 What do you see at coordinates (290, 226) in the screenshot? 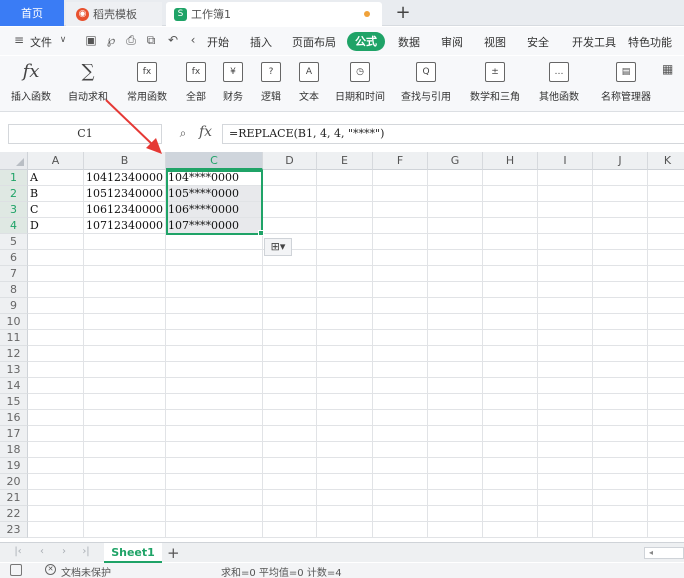
I see `cell-d4` at bounding box center [290, 226].